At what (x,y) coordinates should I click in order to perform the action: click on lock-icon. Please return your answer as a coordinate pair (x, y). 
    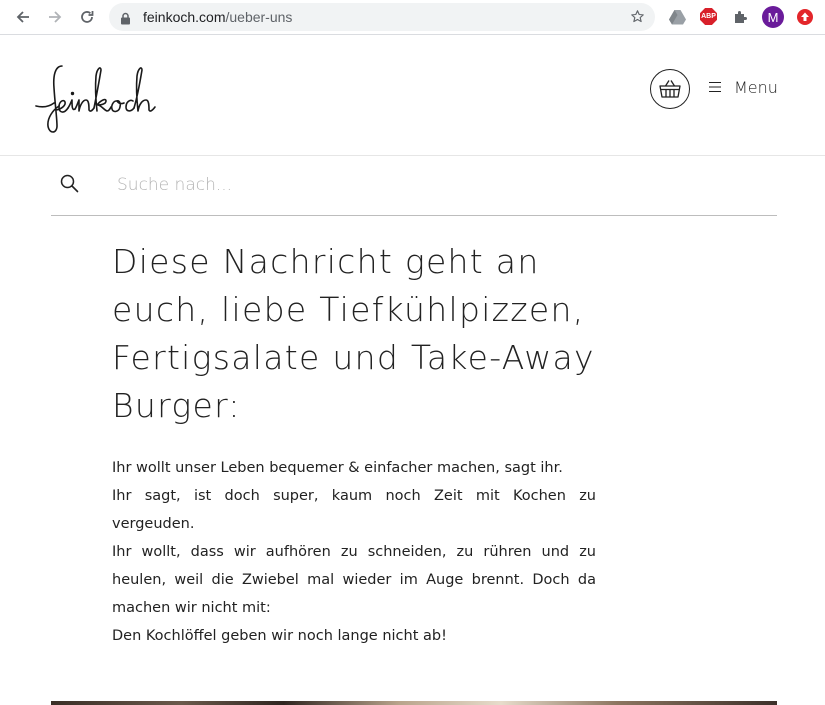
    Looking at the image, I should click on (125, 19).